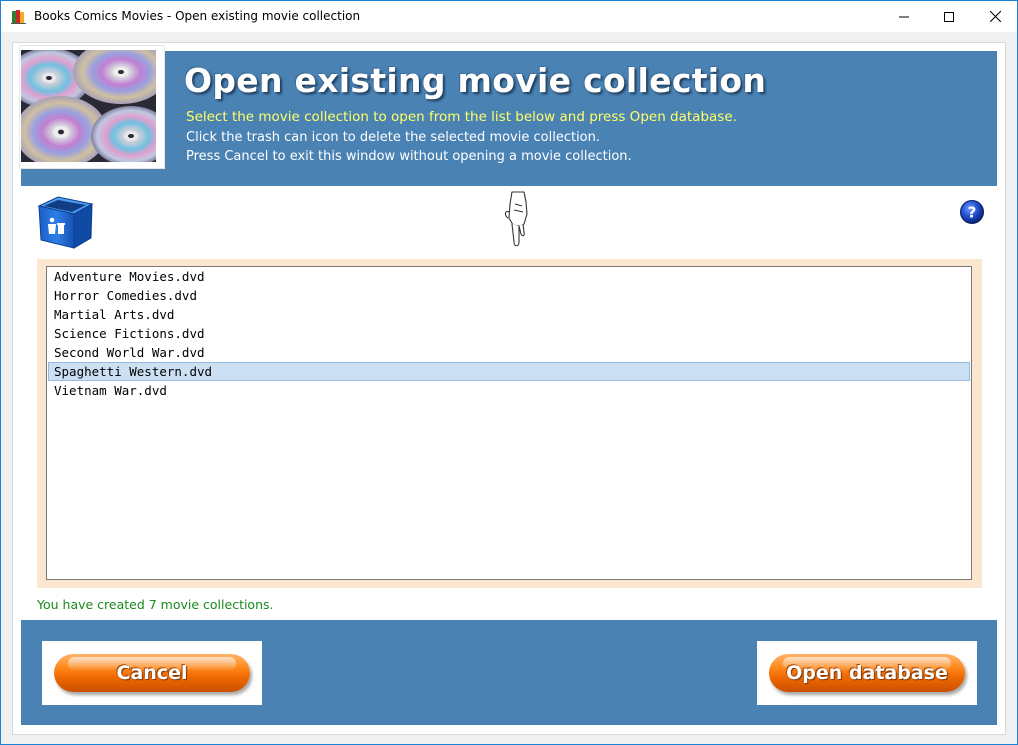 This screenshot has height=745, width=1018. What do you see at coordinates (509, 352) in the screenshot?
I see `collection-list-item: Second World War.dvd` at bounding box center [509, 352].